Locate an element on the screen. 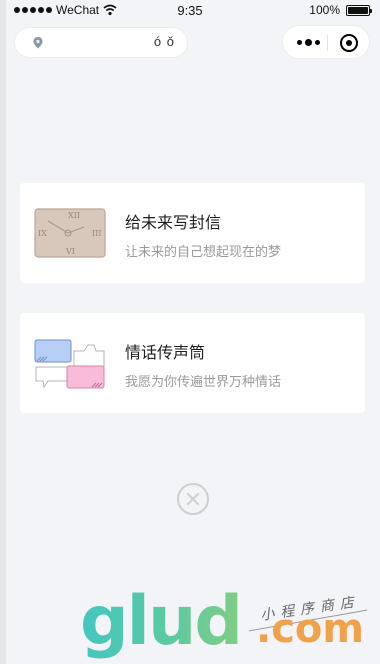  card-title: 情话传声筒 is located at coordinates (165, 353).